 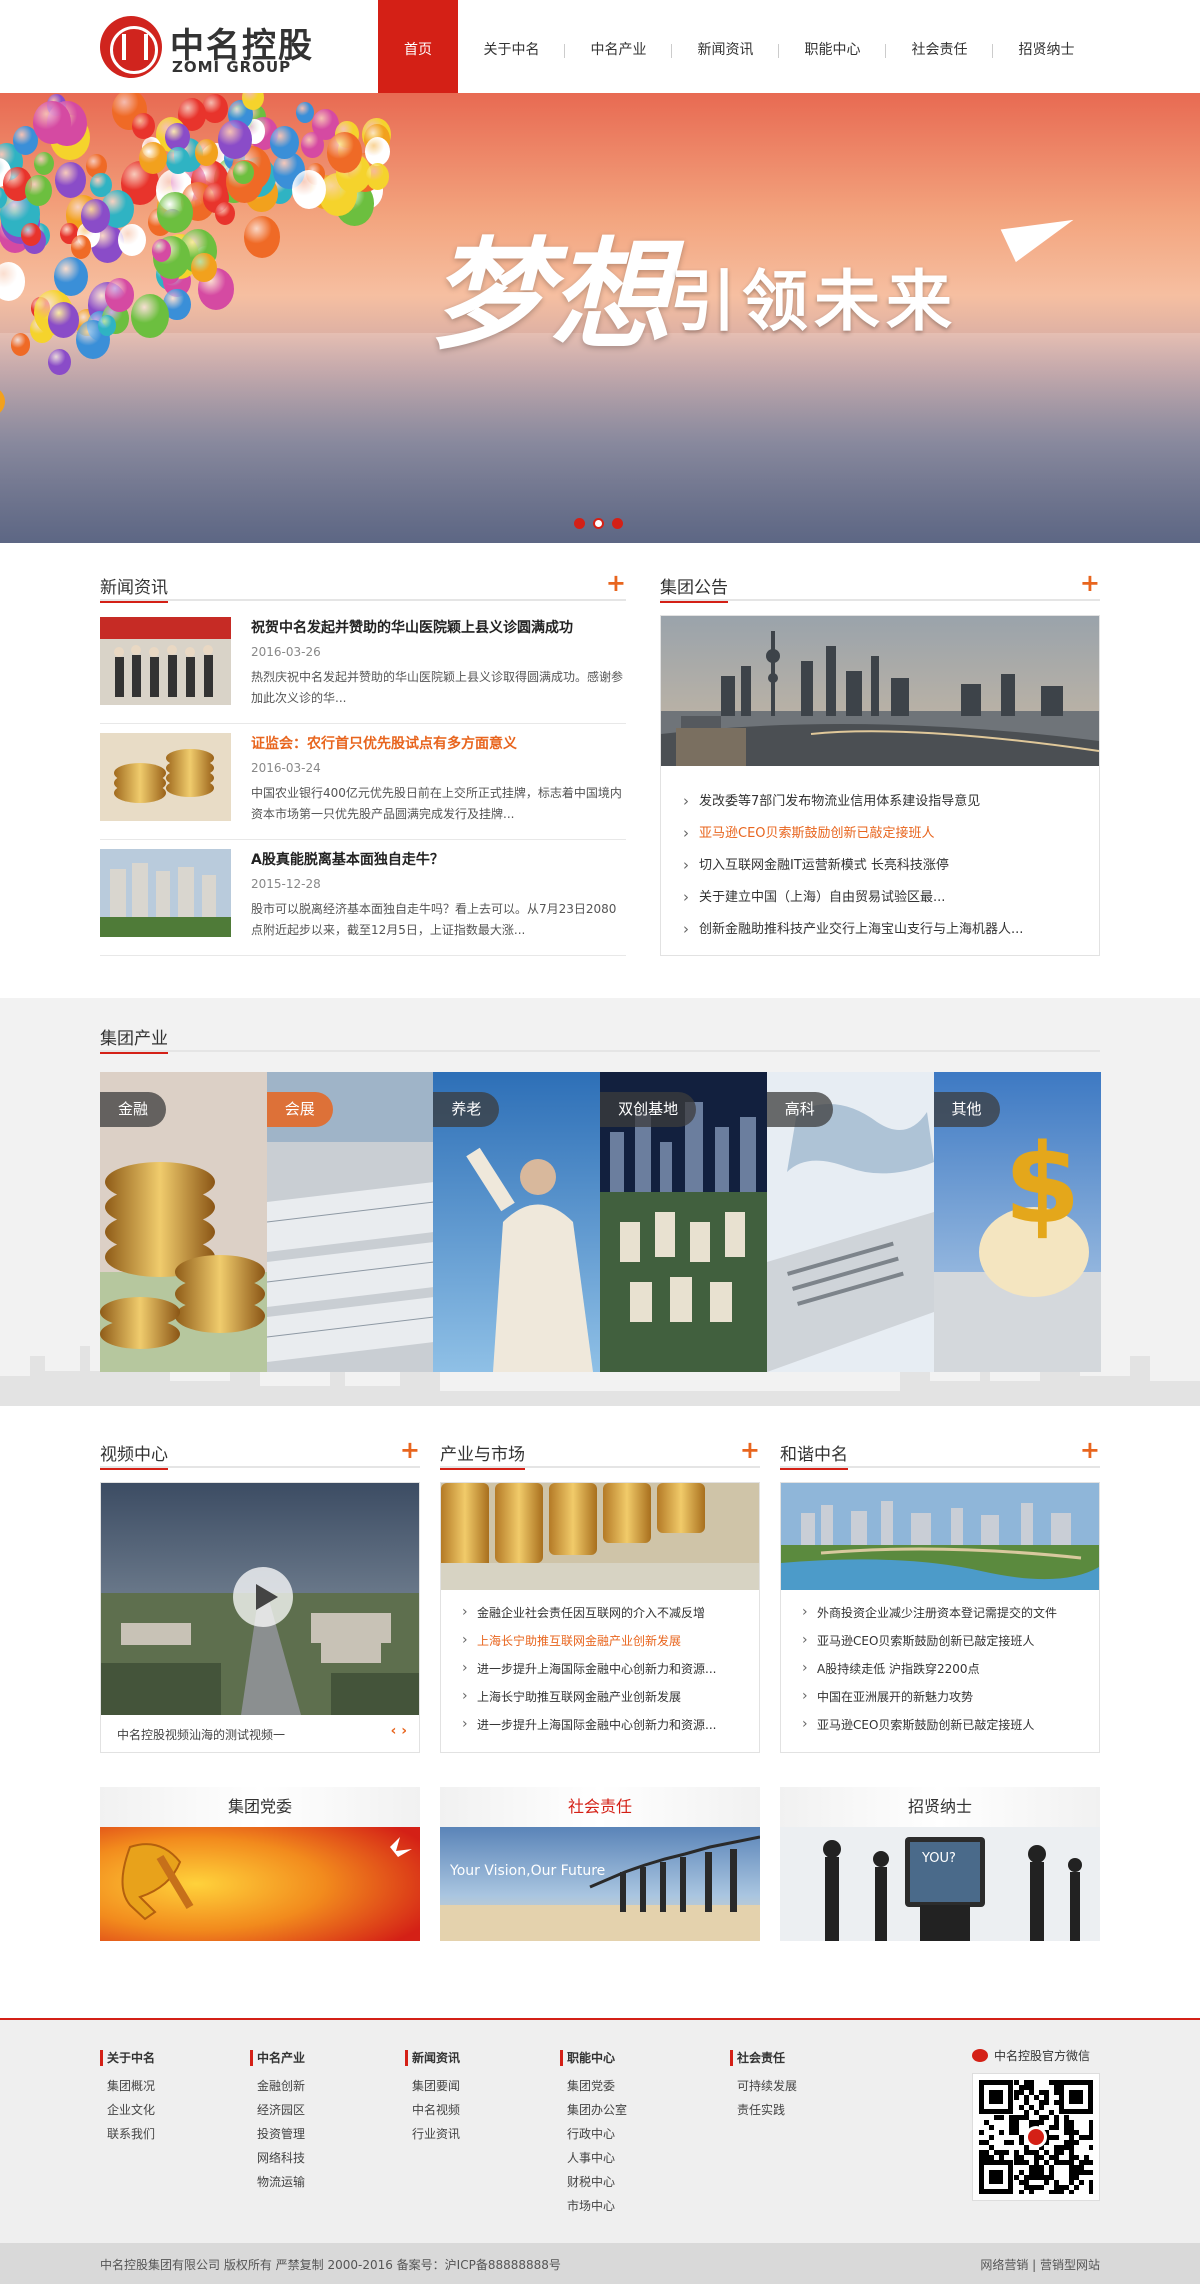 I want to click on market-list-item: 金融企业社会责任因互联网的介入不减反增, so click(x=604, y=1613).